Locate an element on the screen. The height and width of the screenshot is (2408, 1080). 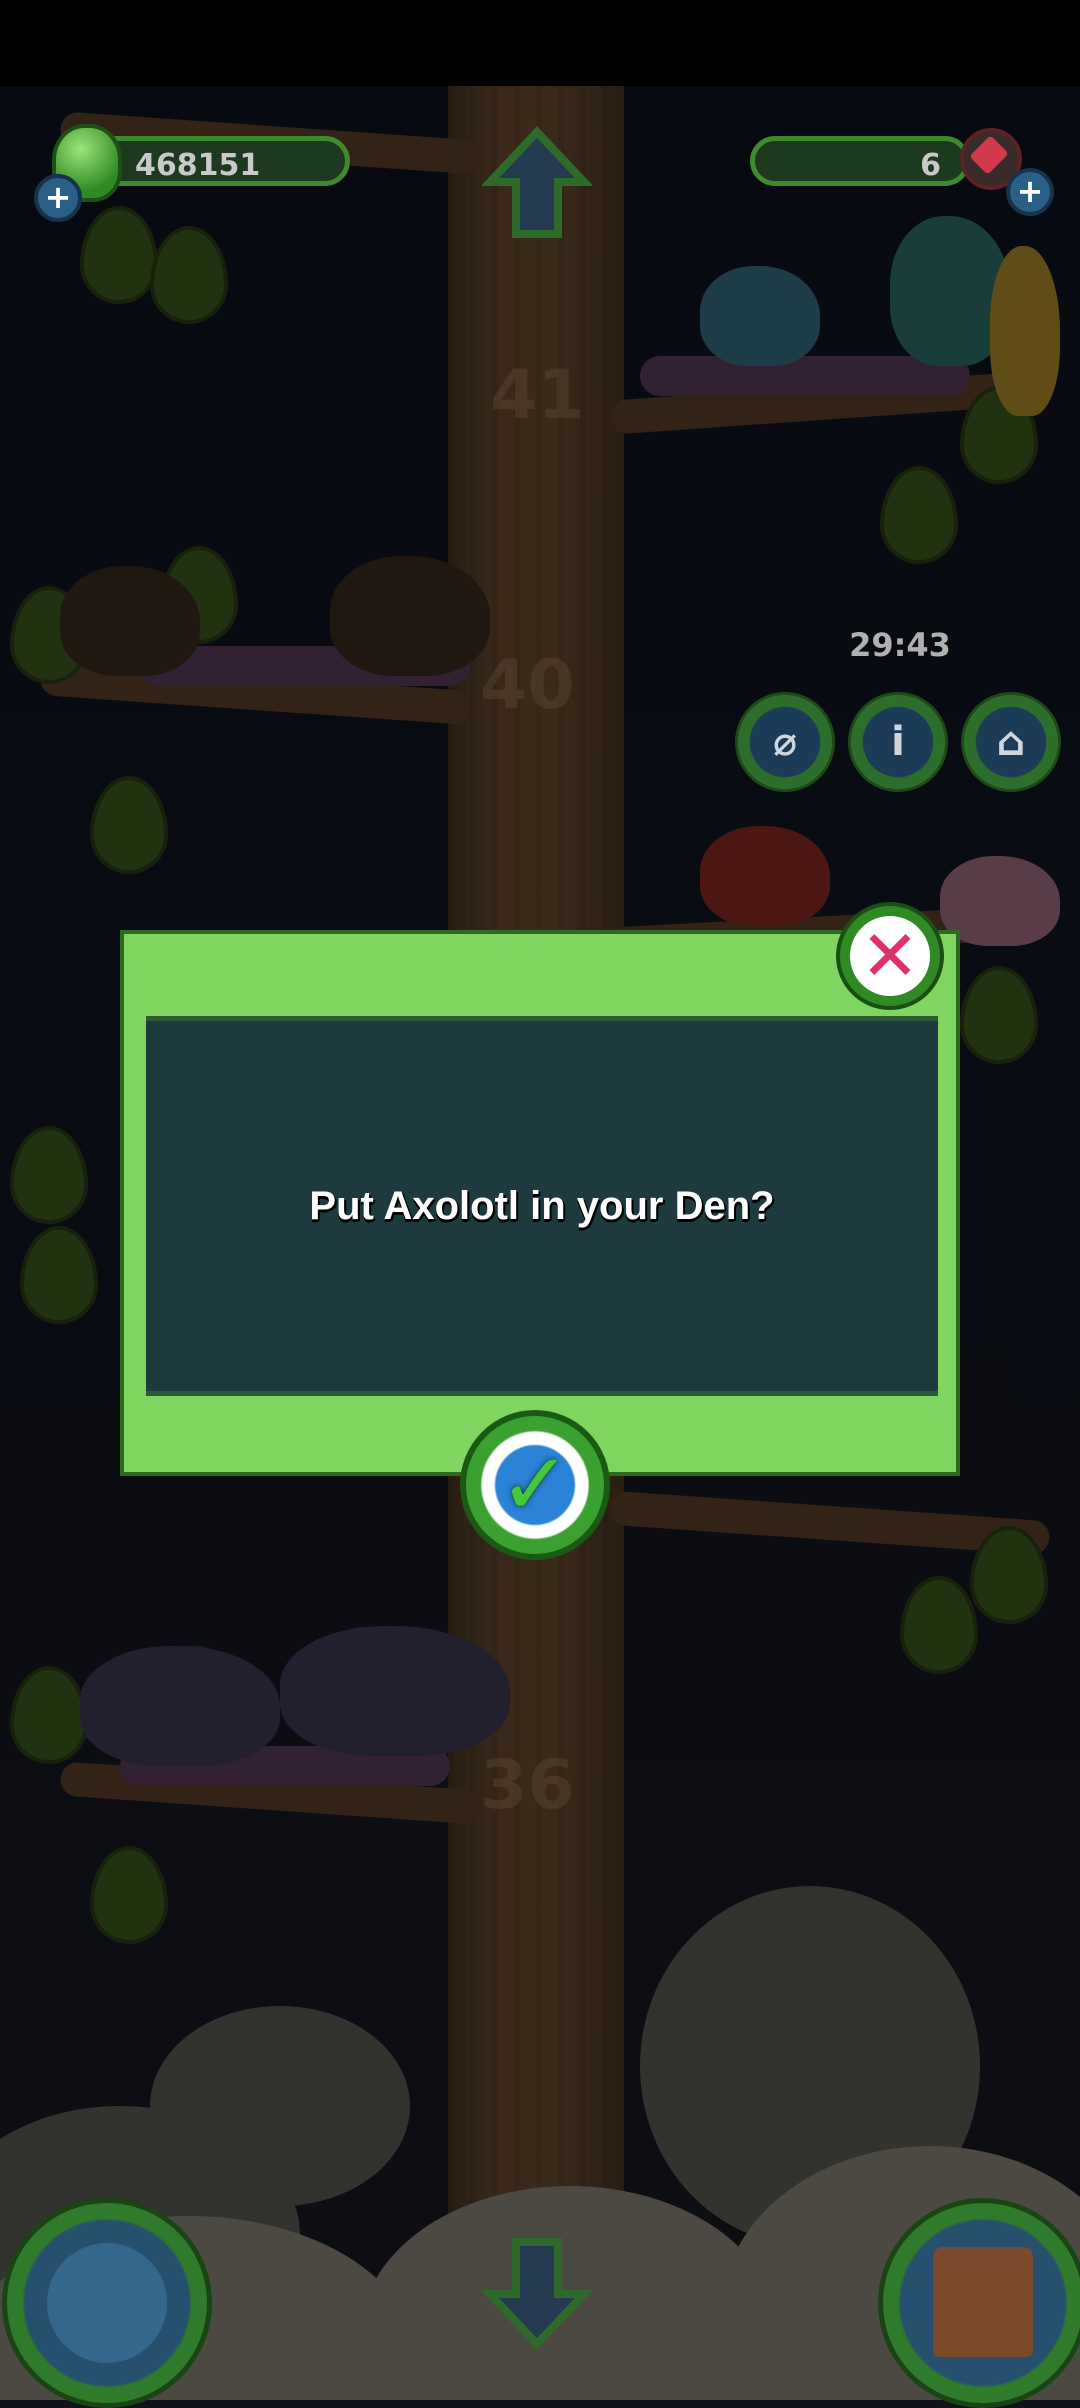
den-house-icon: ⌂ is located at coordinates (1011, 742).